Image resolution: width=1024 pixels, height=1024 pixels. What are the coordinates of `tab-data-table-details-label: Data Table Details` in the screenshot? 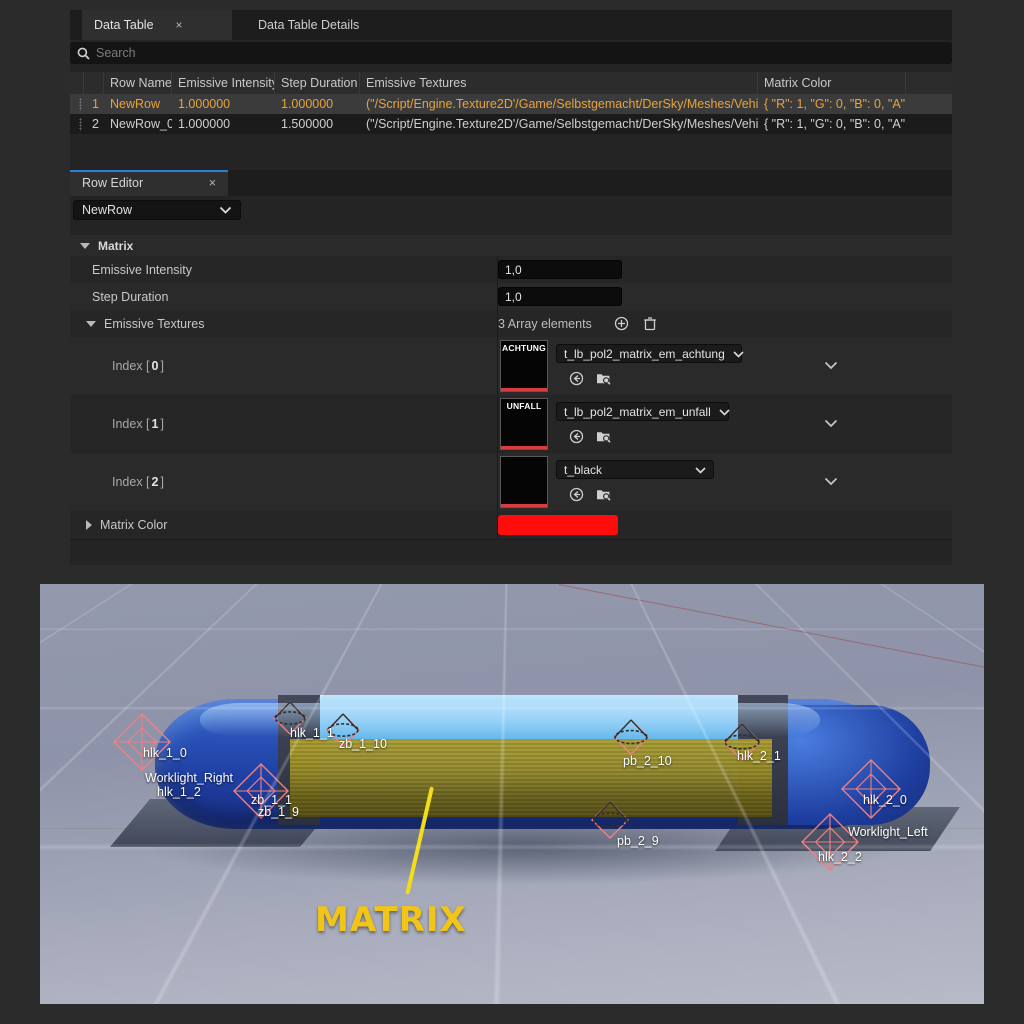 It's located at (309, 25).